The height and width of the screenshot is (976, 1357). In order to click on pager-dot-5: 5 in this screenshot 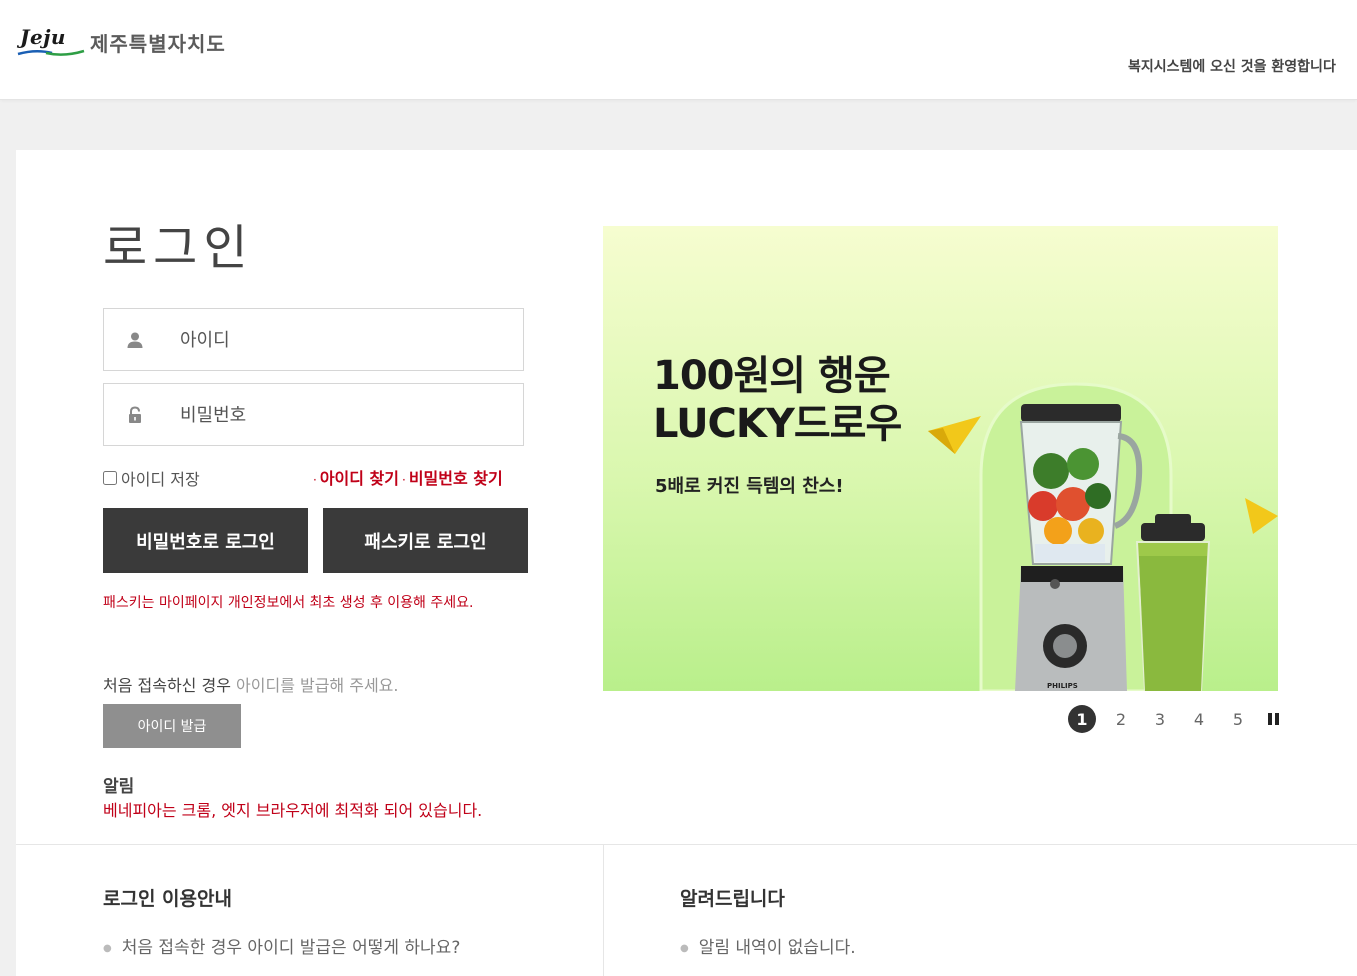, I will do `click(1238, 719)`.